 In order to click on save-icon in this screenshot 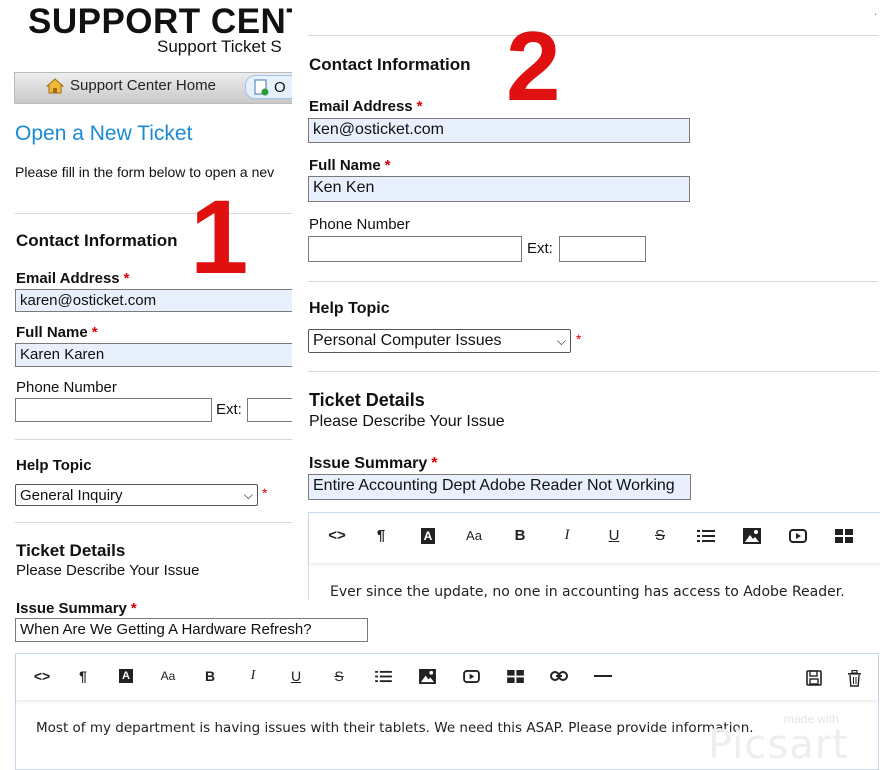, I will do `click(814, 680)`.